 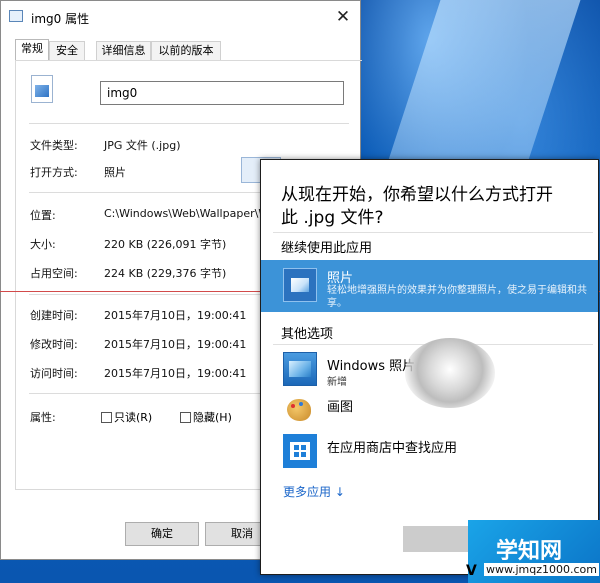 I want to click on created-label: 创建时间:, so click(x=54, y=315).